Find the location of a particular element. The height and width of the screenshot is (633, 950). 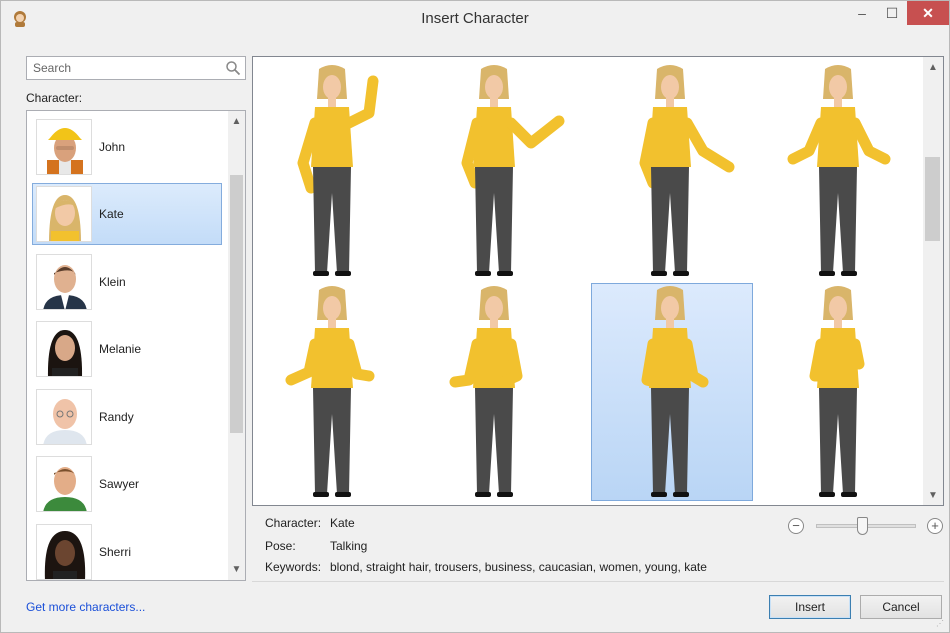

list-item-melanie: Melanie is located at coordinates (127, 349).